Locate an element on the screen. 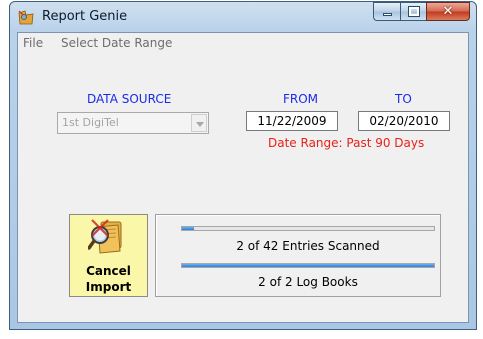  date-range-text: Date Range: Past 90 Days is located at coordinates (346, 143).